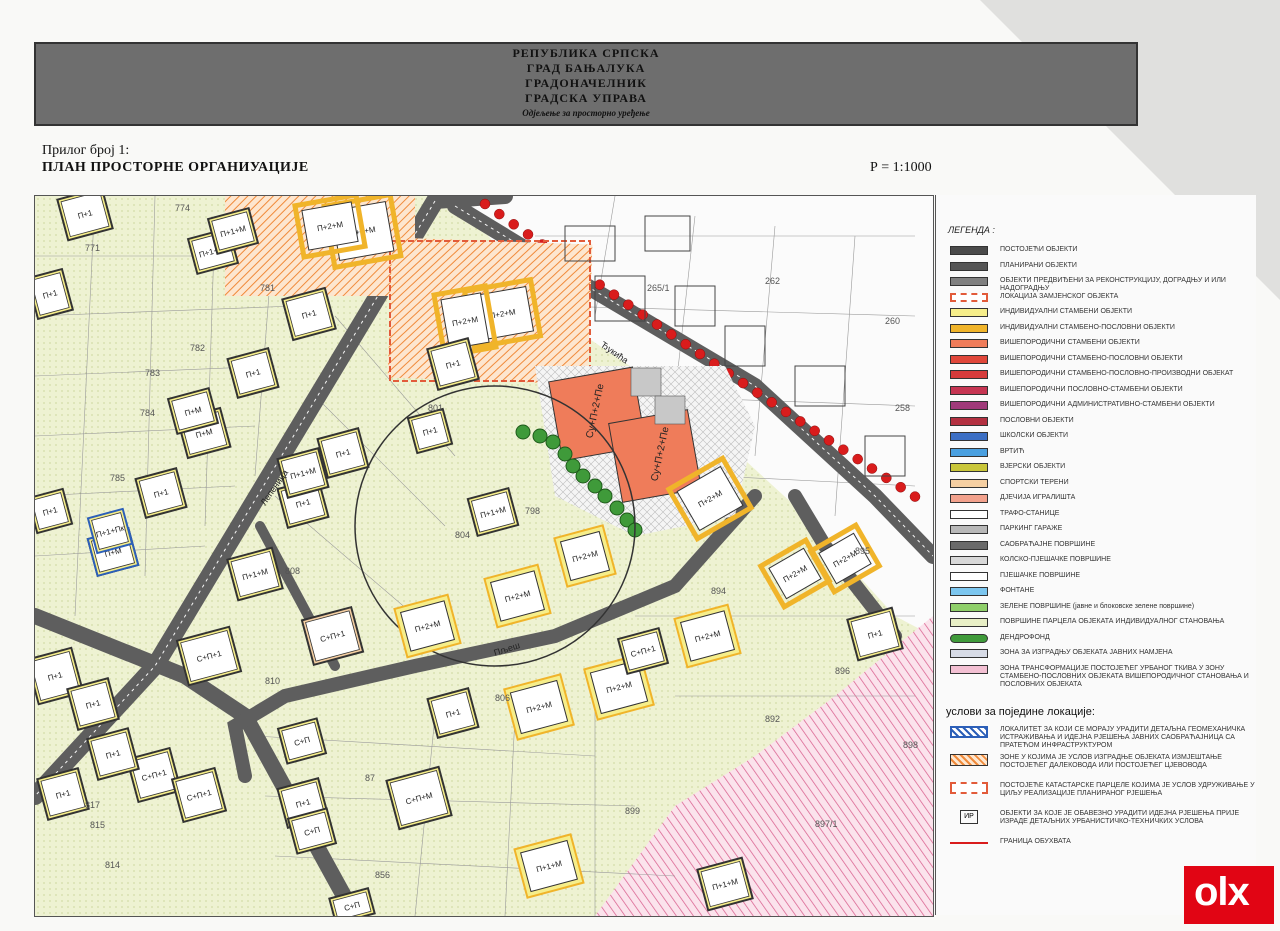  I want to click on legend-item: ЗОНА ЗА ИЗГРАДЊУ ОБЈЕКАТА ЈАВНИХ НАМЈЕНА, so click(1100, 654).